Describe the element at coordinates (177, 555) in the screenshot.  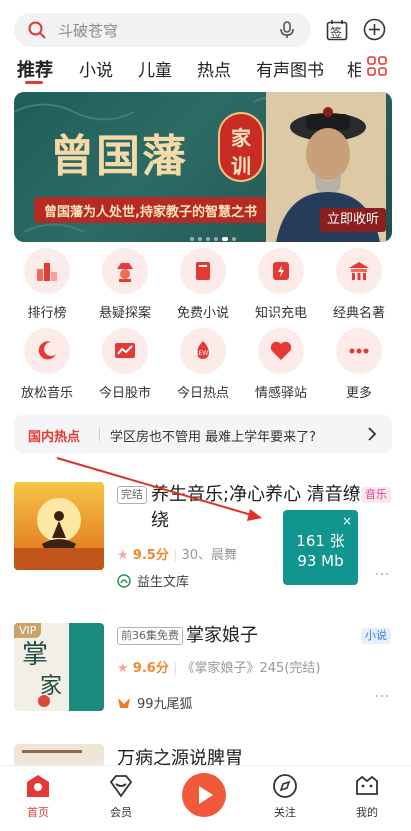
I see `item-rating: ★ 9.5分 | 30、晨舞` at that location.